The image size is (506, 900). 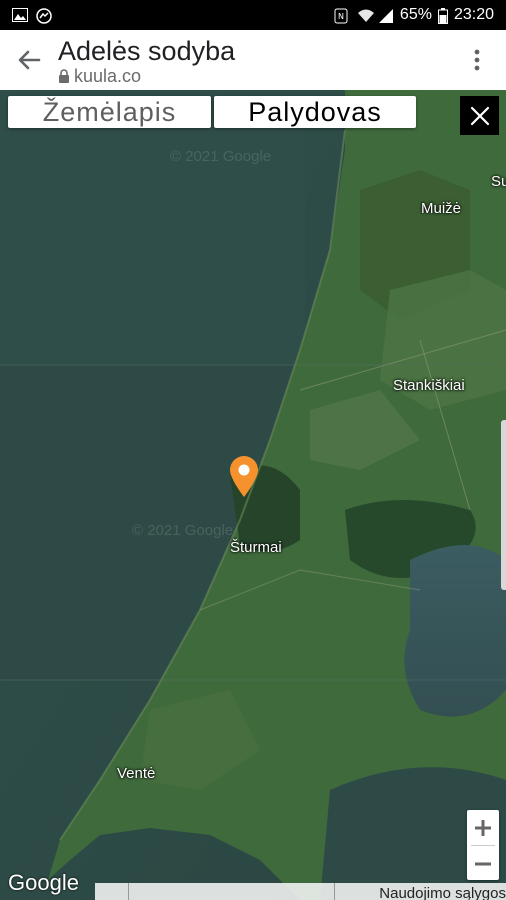 I want to click on battery-icon, so click(x=442, y=16).